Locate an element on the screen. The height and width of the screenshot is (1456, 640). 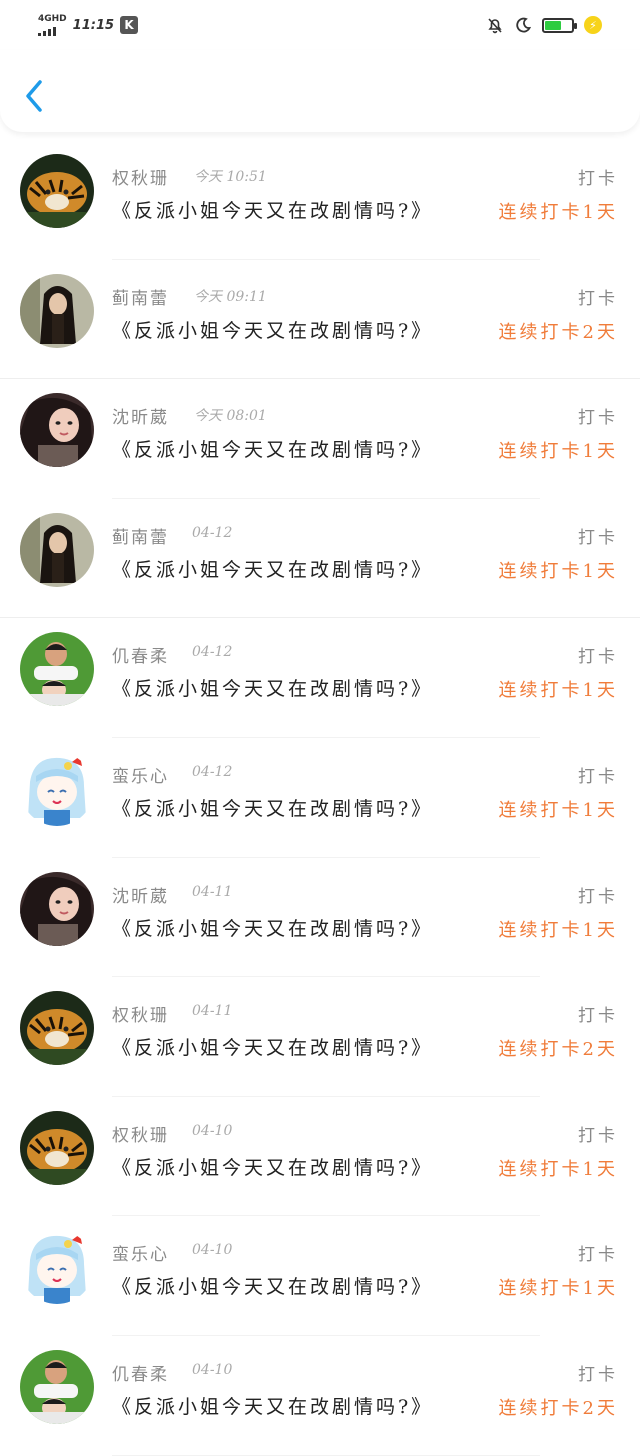
list-item: 沈昕葳 04-11 《反派小姐今天又在改剧情吗?》 打卡 连续打卡1天 is located at coordinates (320, 918).